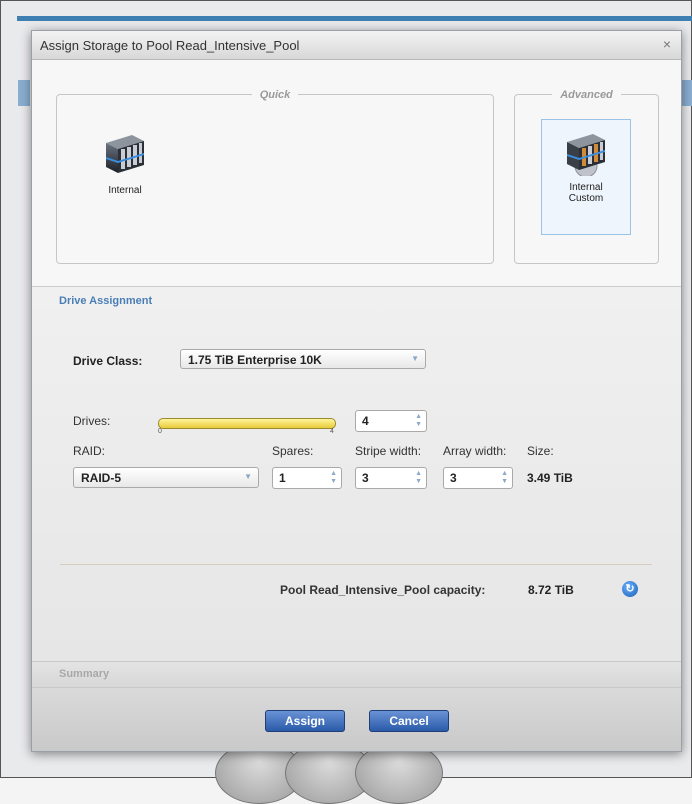 The height and width of the screenshot is (804, 692). I want to click on drives-stepper: 4 ▲ ▼, so click(391, 421).